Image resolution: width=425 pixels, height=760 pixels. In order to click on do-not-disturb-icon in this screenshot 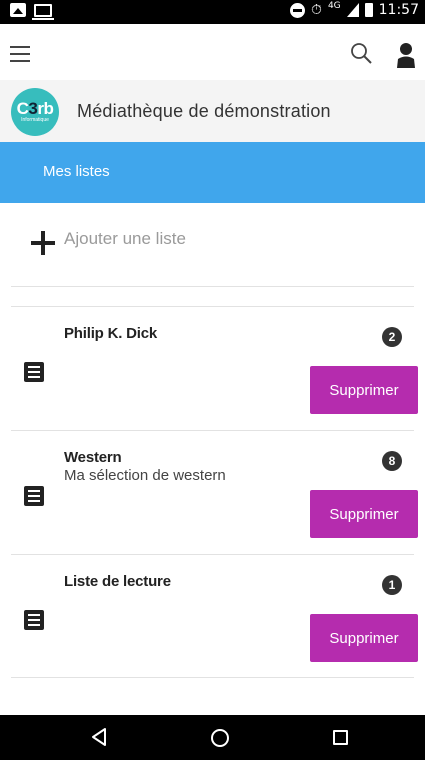, I will do `click(298, 10)`.